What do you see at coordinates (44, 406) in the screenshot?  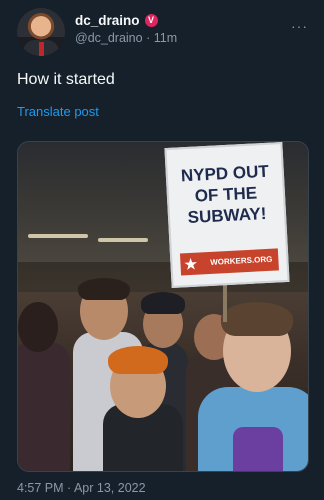 I see `person-body` at bounding box center [44, 406].